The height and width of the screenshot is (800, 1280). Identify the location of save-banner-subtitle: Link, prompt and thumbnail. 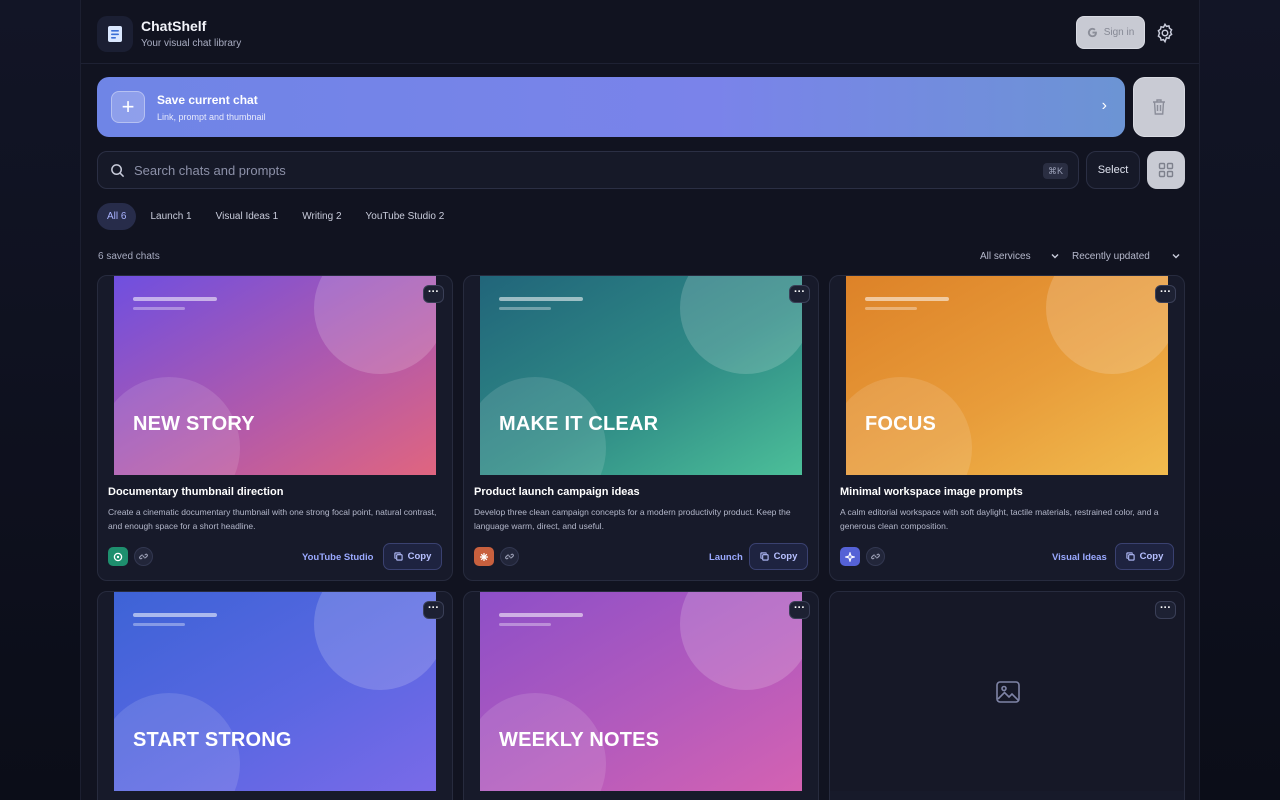
(211, 117).